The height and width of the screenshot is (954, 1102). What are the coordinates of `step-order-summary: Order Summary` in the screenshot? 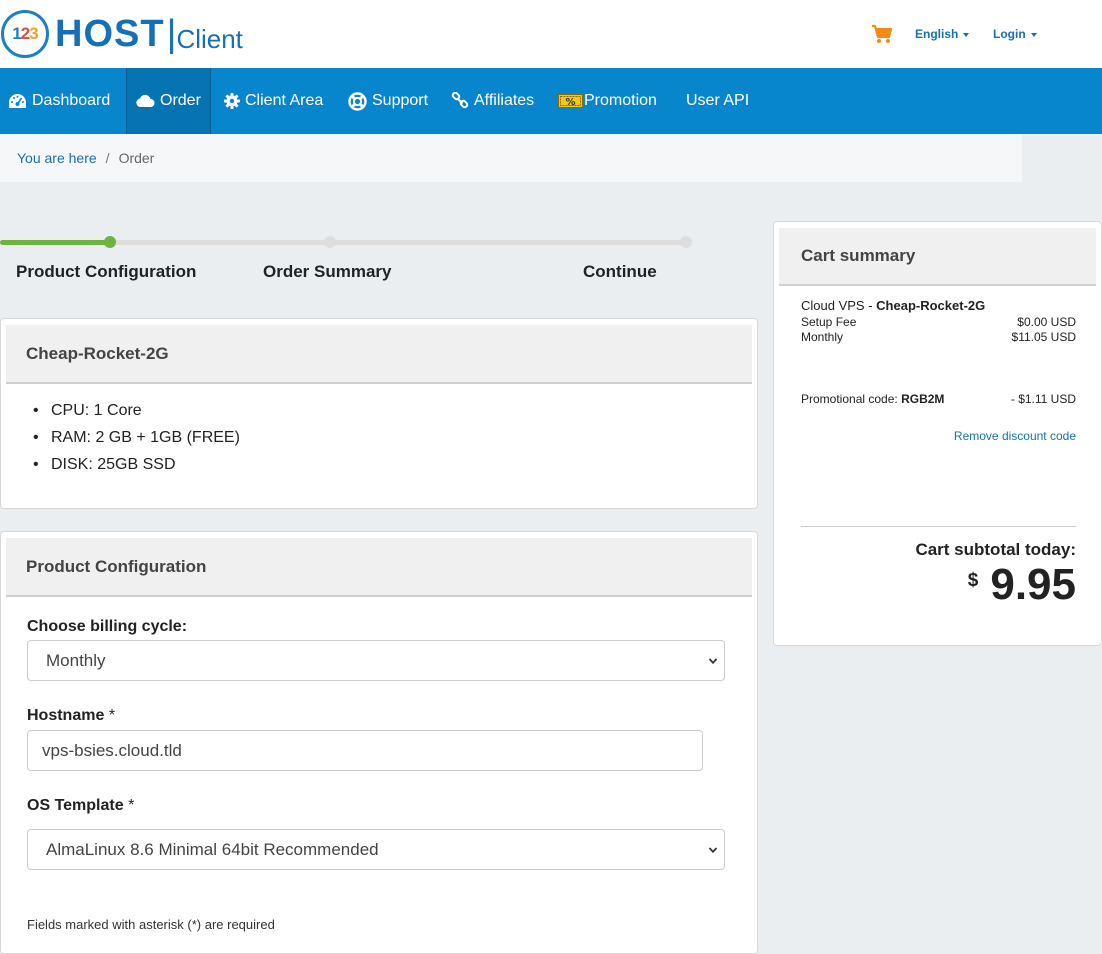 It's located at (327, 271).